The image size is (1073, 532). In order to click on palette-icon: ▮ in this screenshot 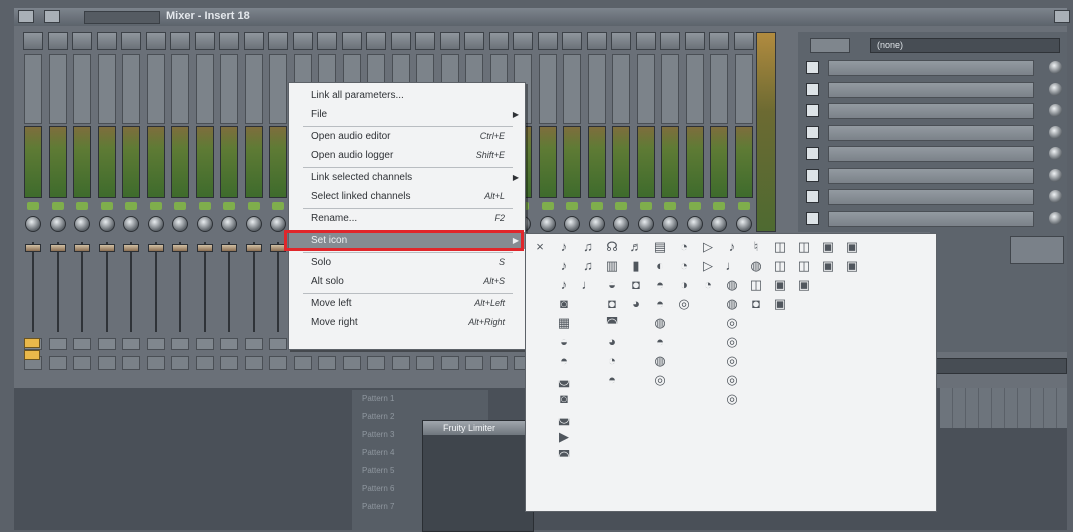, I will do `click(636, 266)`.